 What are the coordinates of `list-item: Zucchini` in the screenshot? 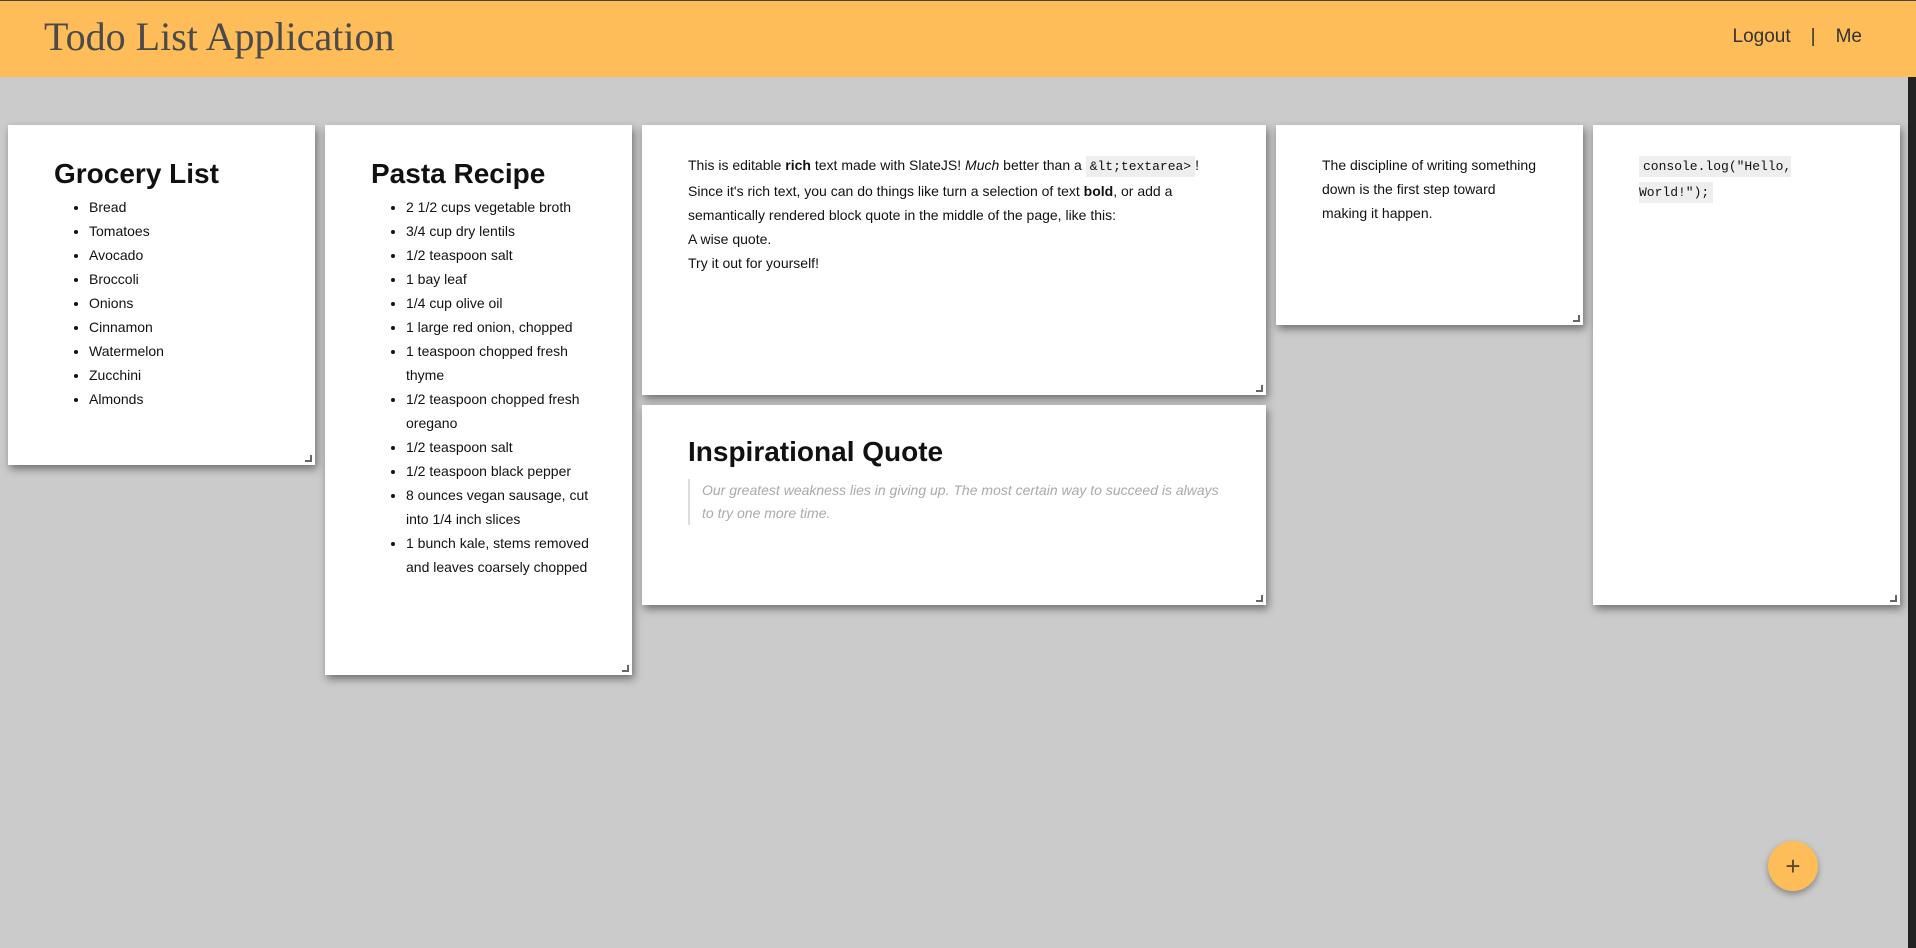 It's located at (202, 375).